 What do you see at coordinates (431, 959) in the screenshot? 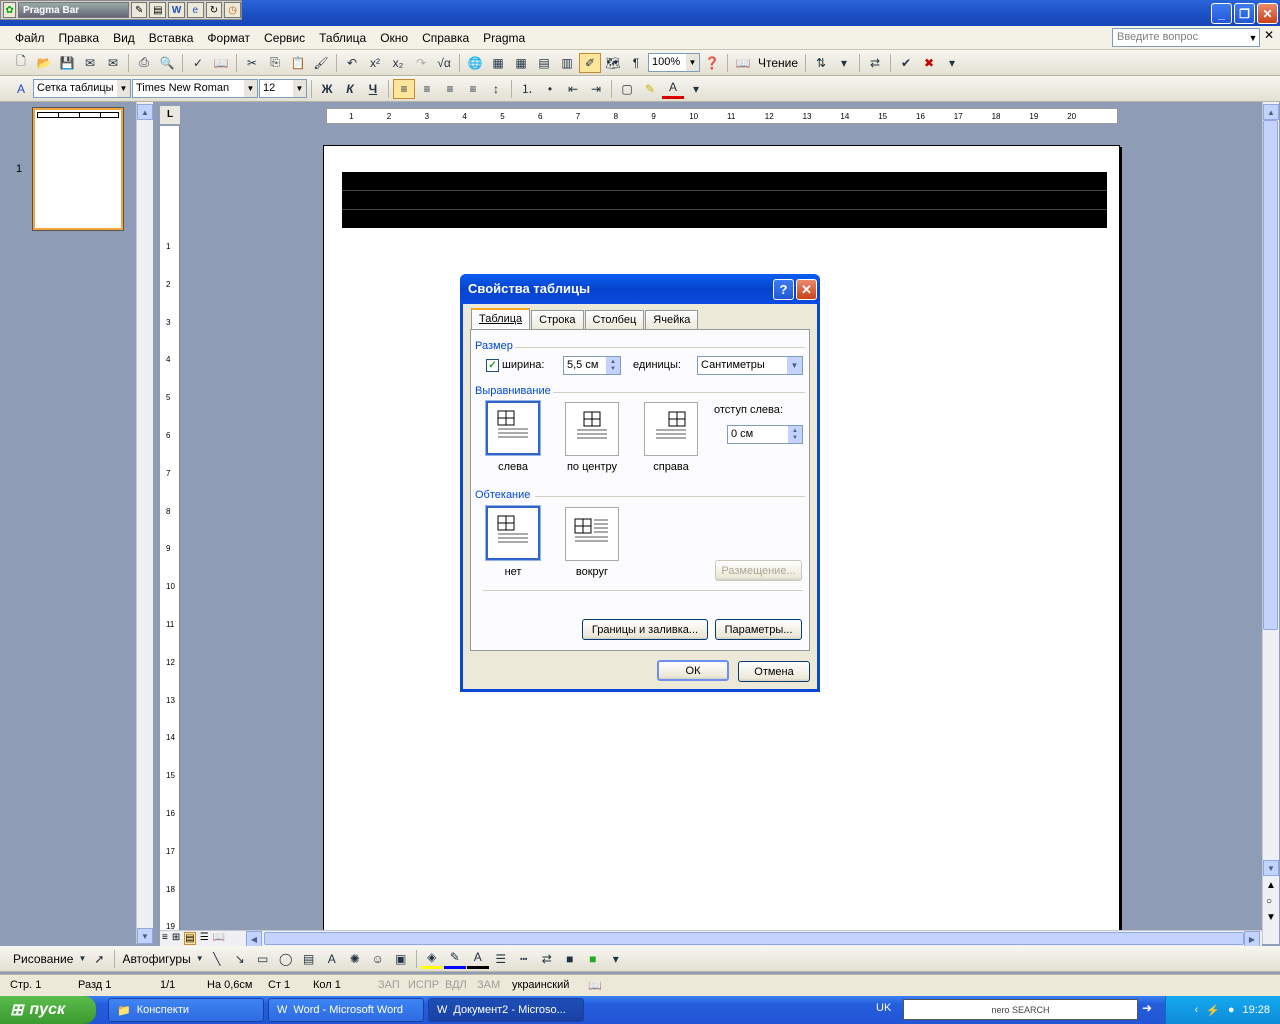
I see `fill-color-icon: ◈` at bounding box center [431, 959].